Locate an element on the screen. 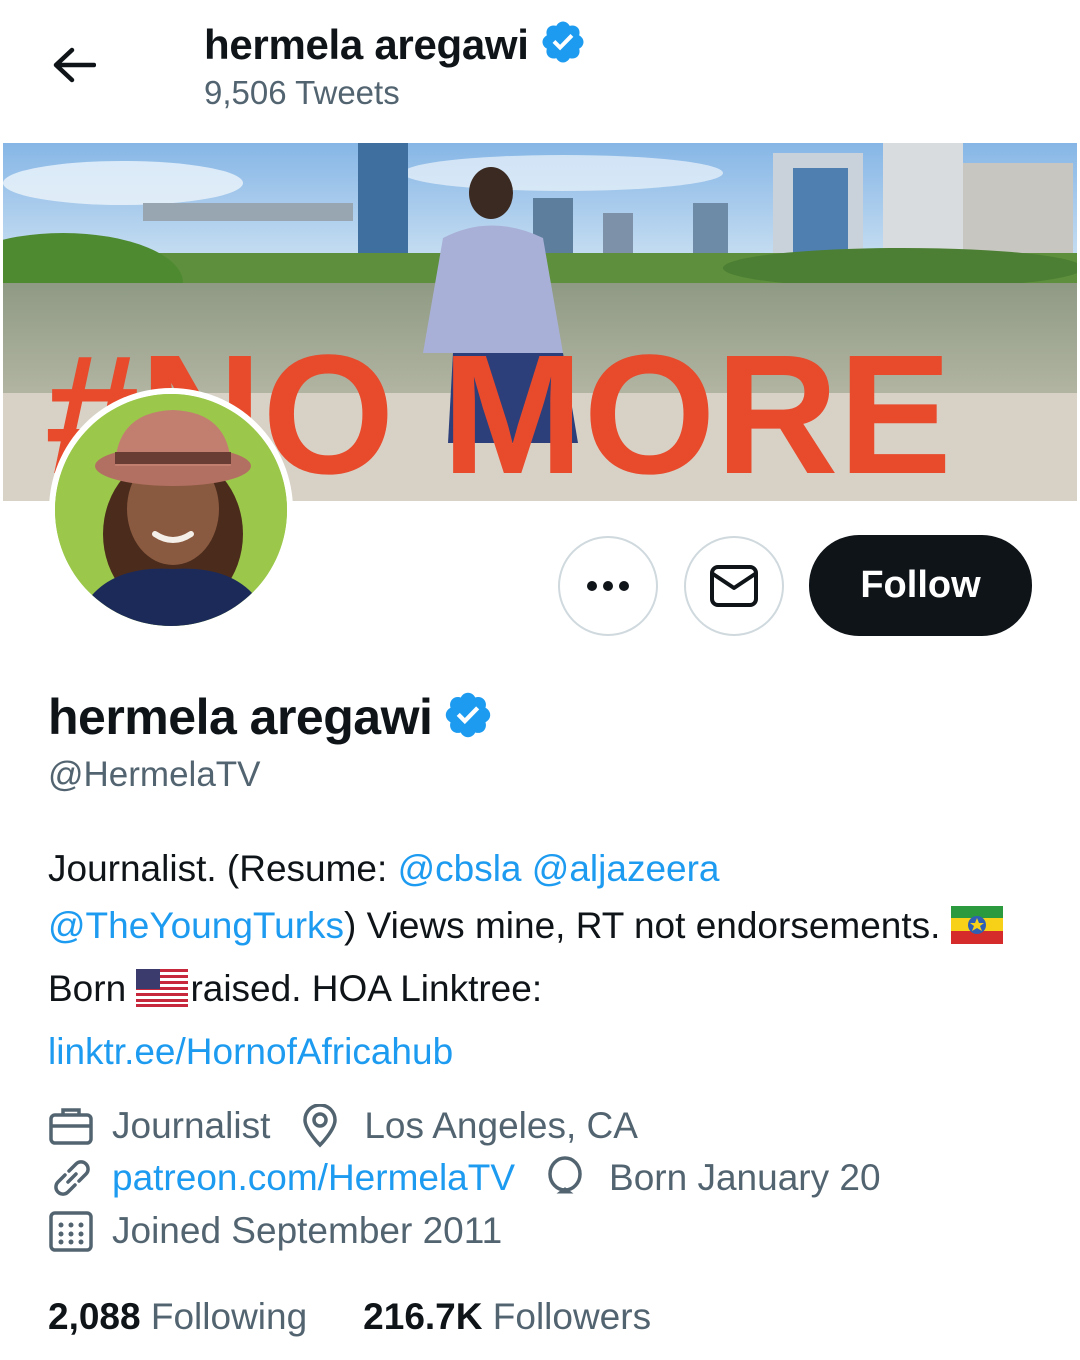  top-bar: hermela aregawi 9,506 Tweets is located at coordinates (540, 70).